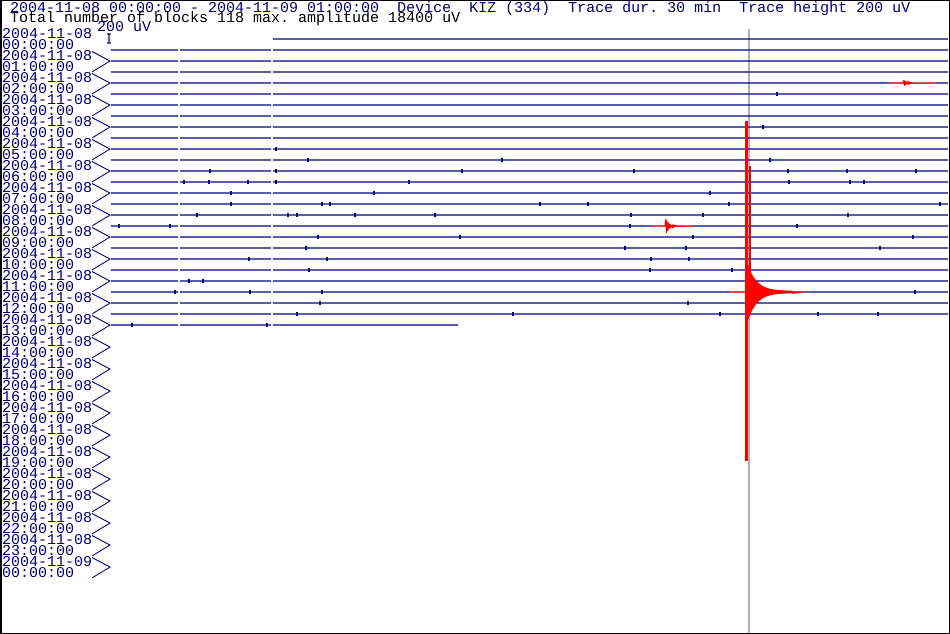  I want to click on time-label: 05:00:00, so click(38, 155).